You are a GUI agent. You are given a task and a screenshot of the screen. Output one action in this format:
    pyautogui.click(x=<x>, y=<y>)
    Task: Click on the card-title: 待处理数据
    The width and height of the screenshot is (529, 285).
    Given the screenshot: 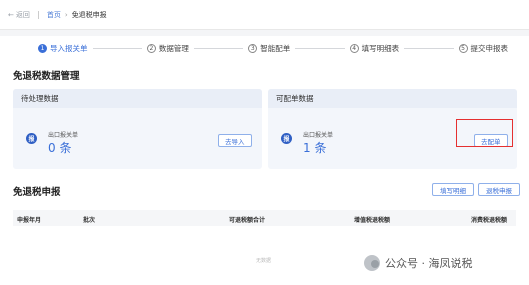 What is the action you would take?
    pyautogui.click(x=137, y=98)
    